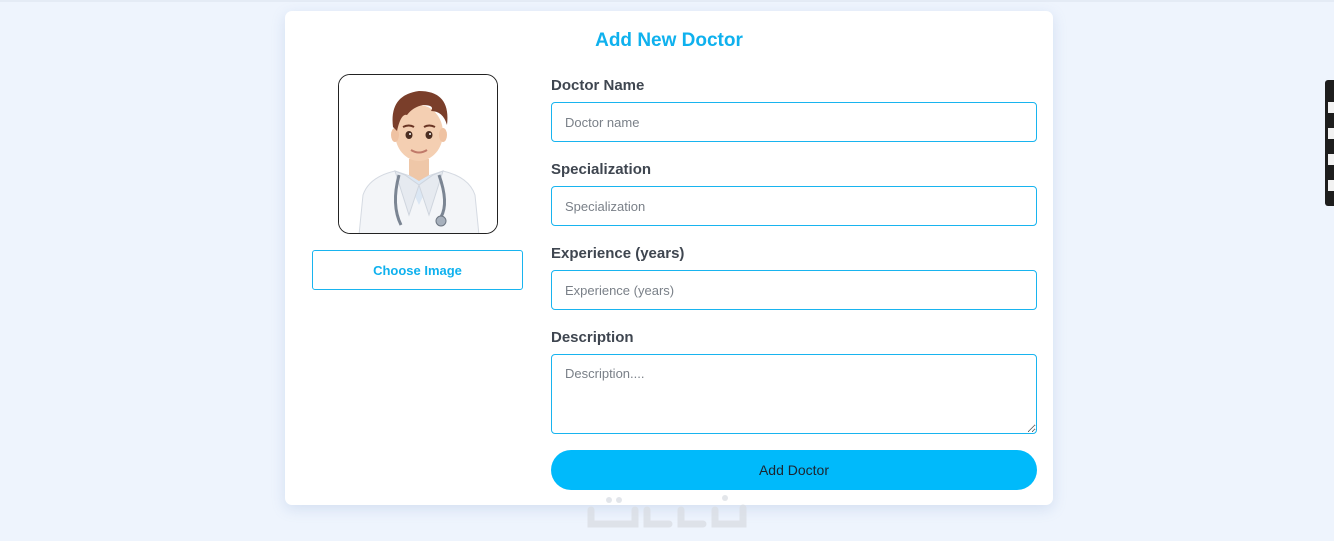 The width and height of the screenshot is (1334, 541). What do you see at coordinates (601, 169) in the screenshot?
I see `specialization-label: Specialization` at bounding box center [601, 169].